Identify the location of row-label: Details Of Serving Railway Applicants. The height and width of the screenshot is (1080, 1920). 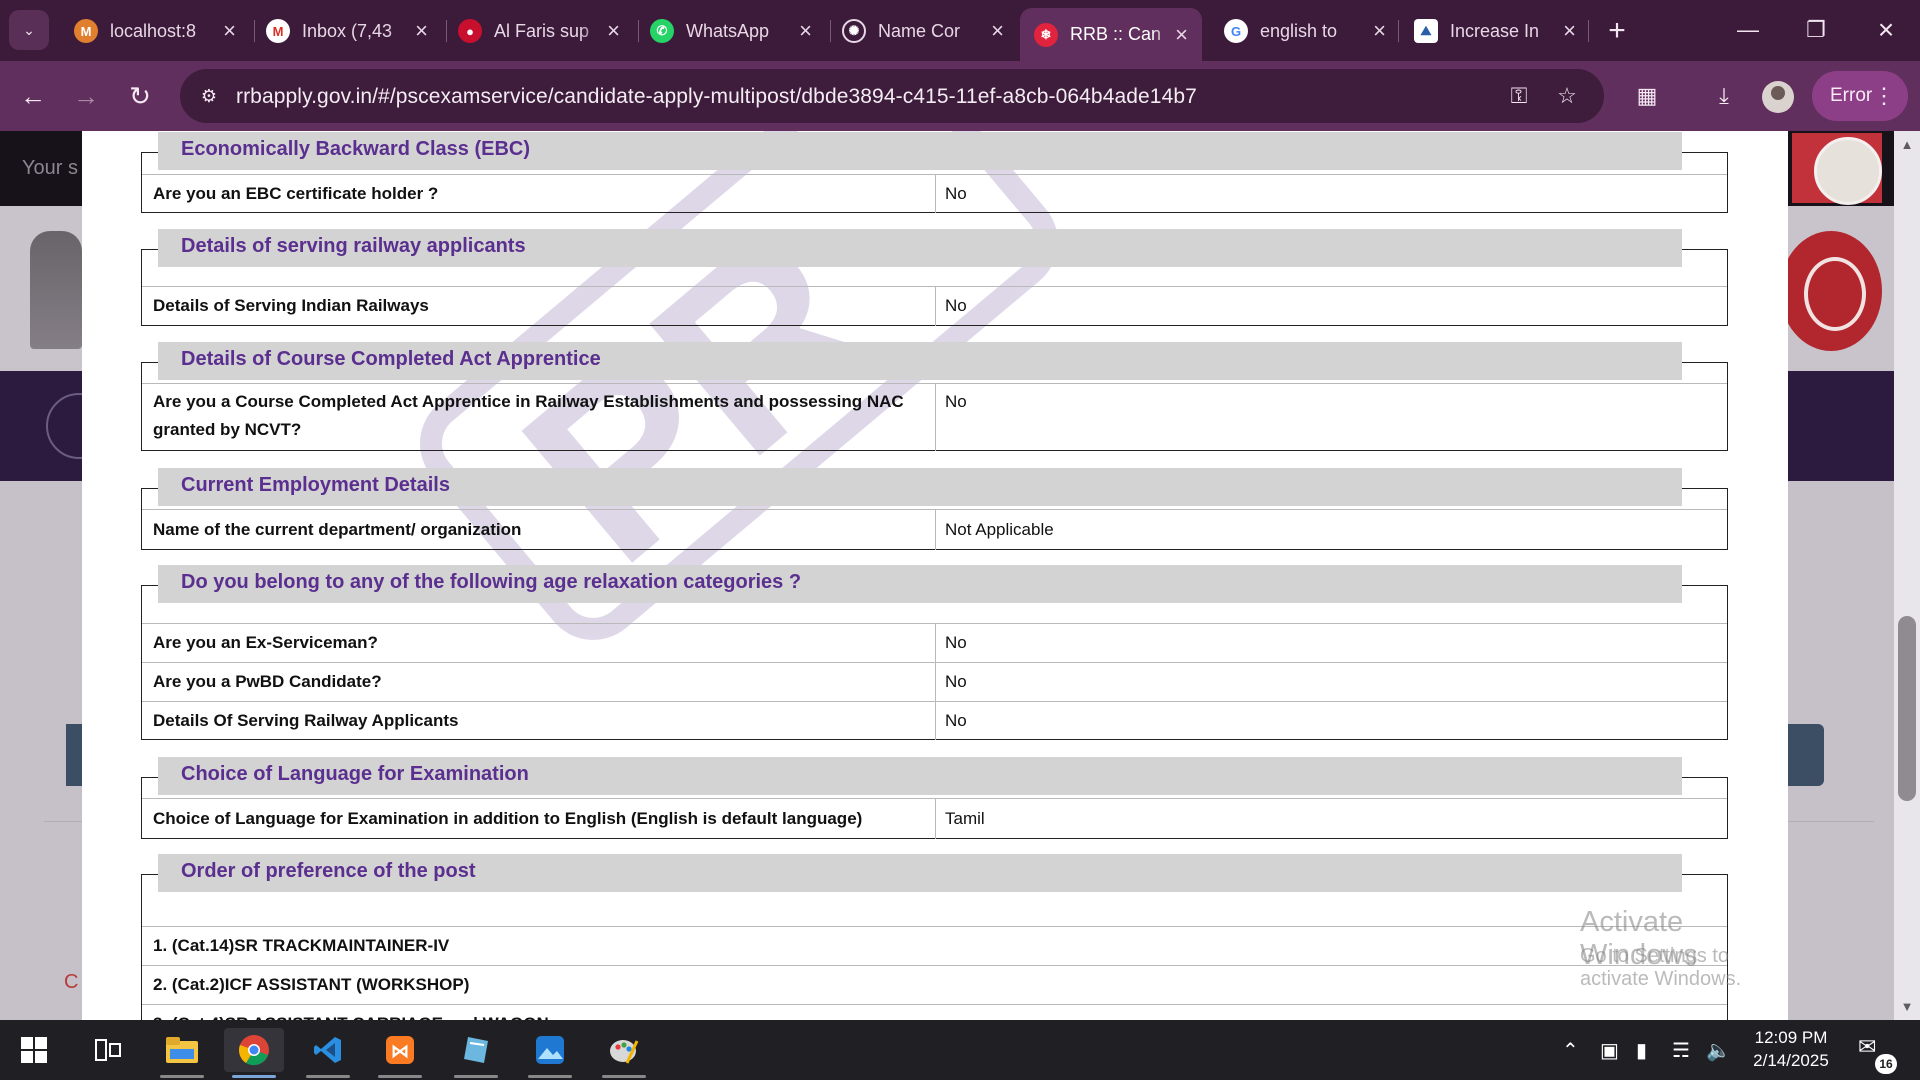
(306, 720).